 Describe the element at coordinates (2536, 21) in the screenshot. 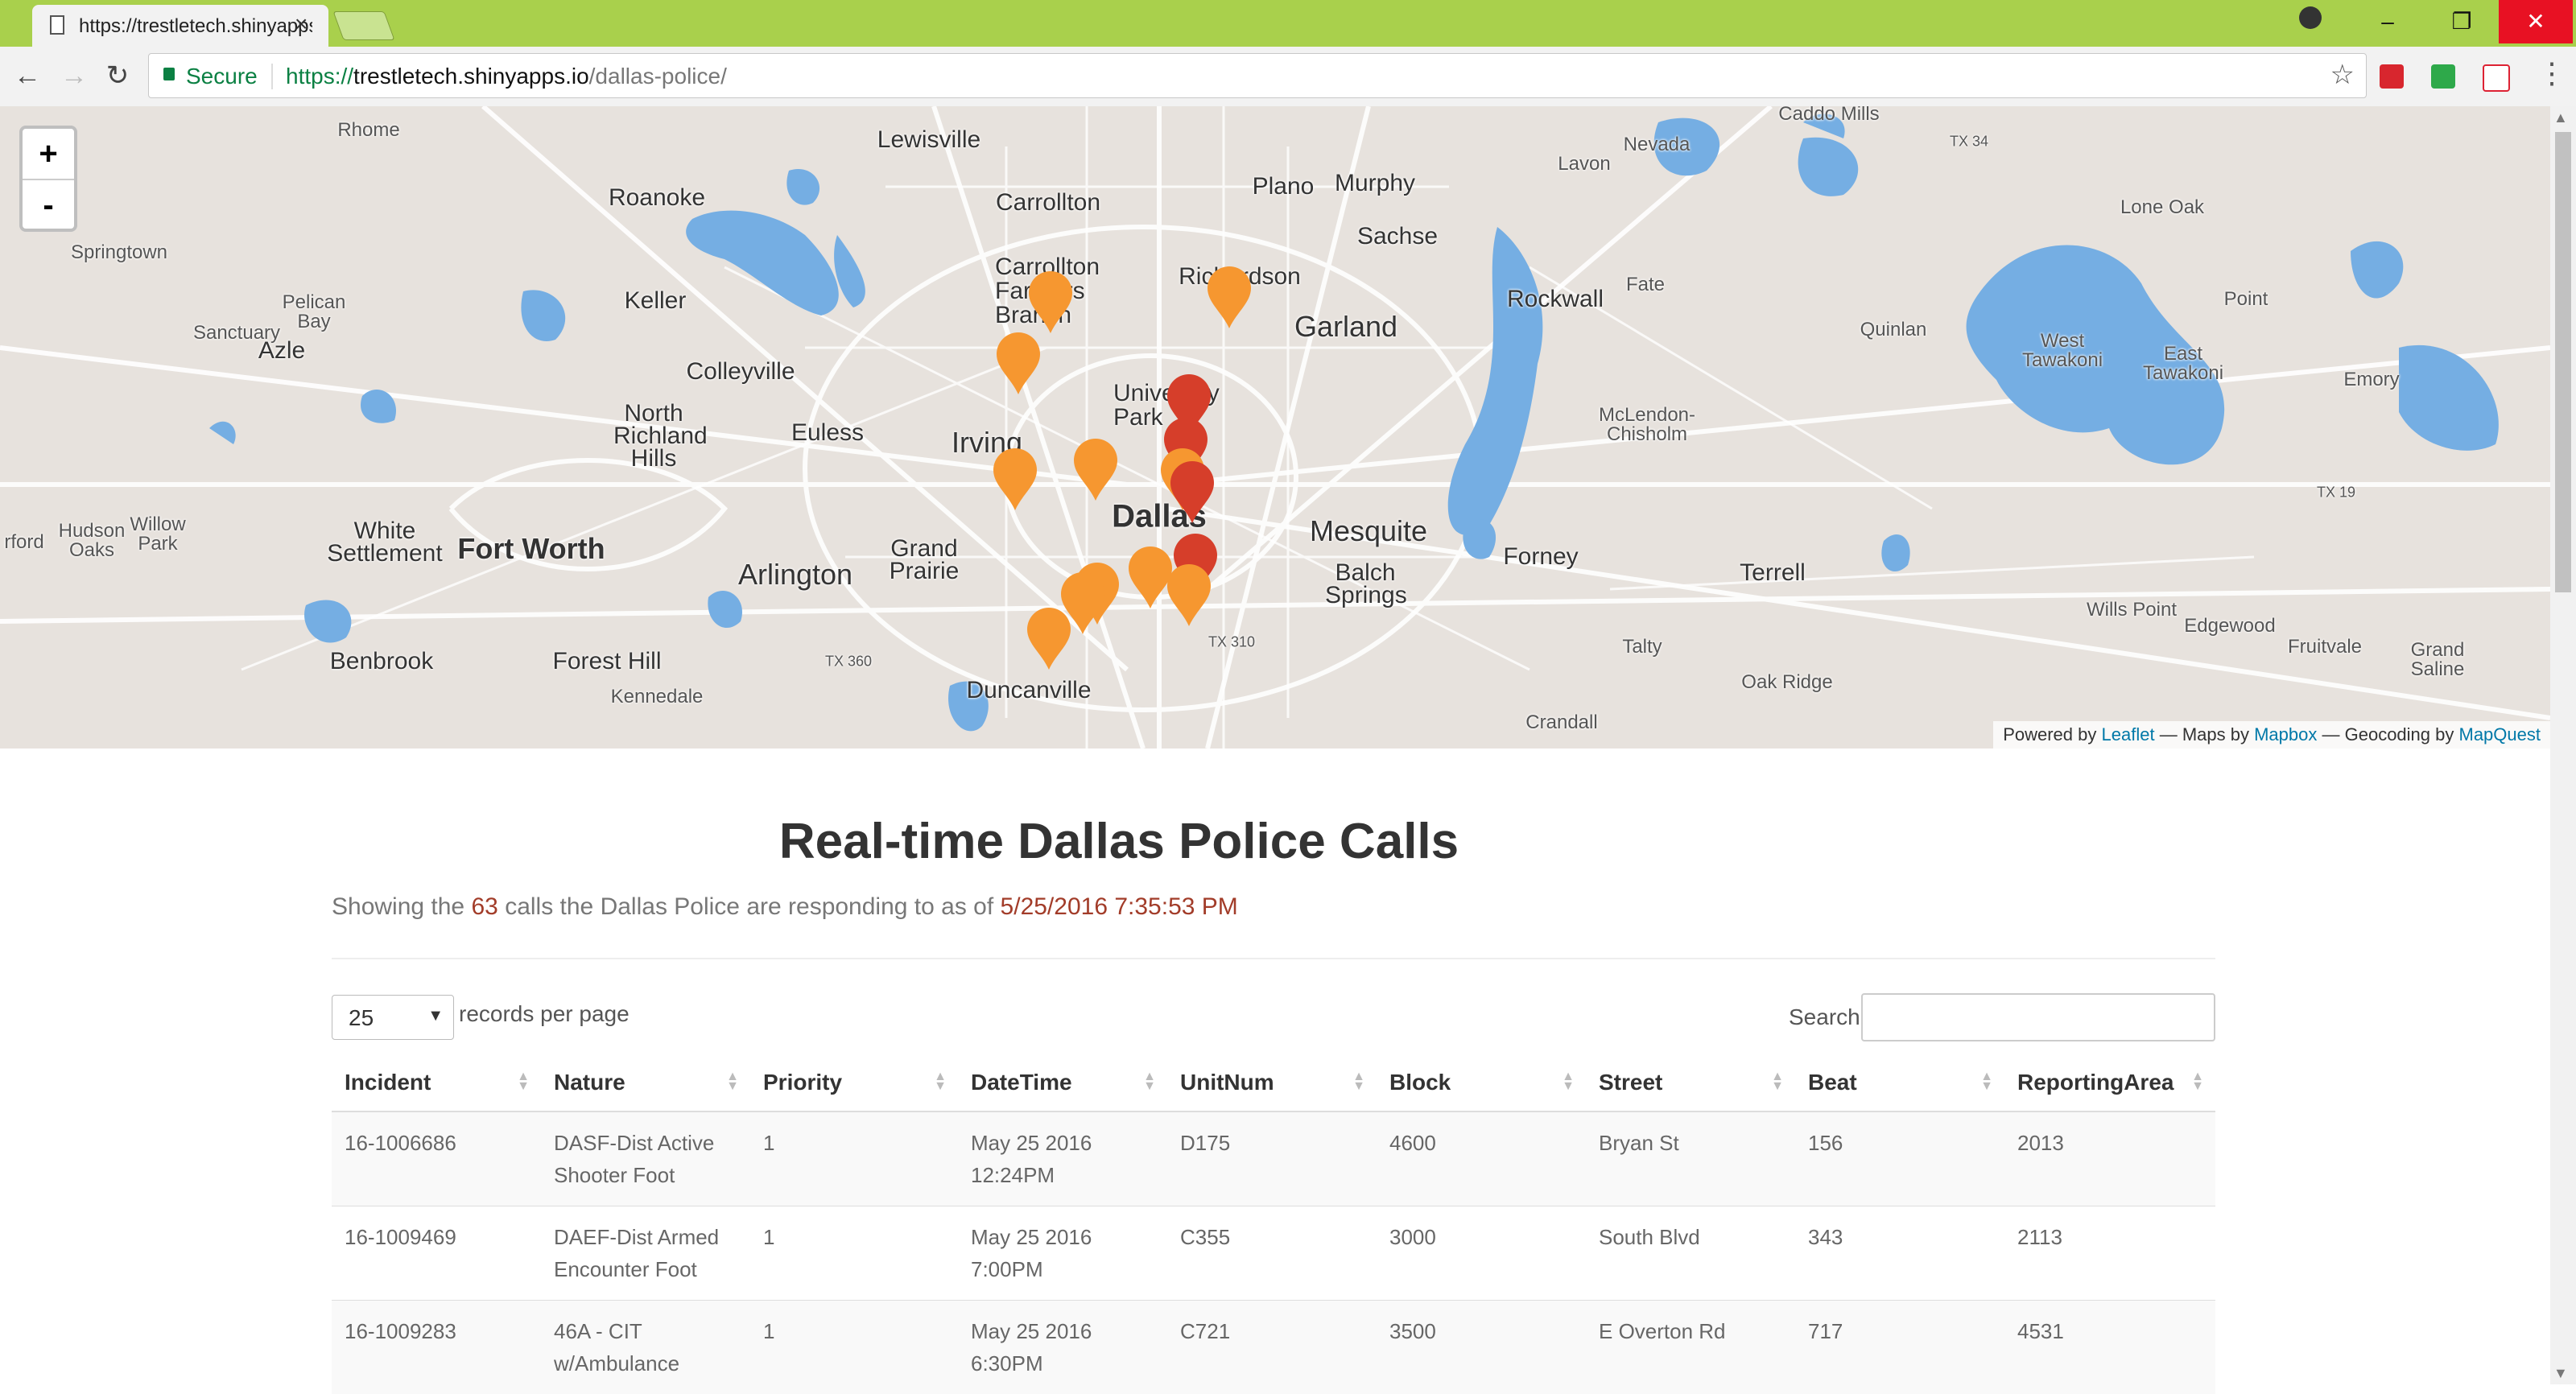

I see `window-close-button: ✕` at that location.